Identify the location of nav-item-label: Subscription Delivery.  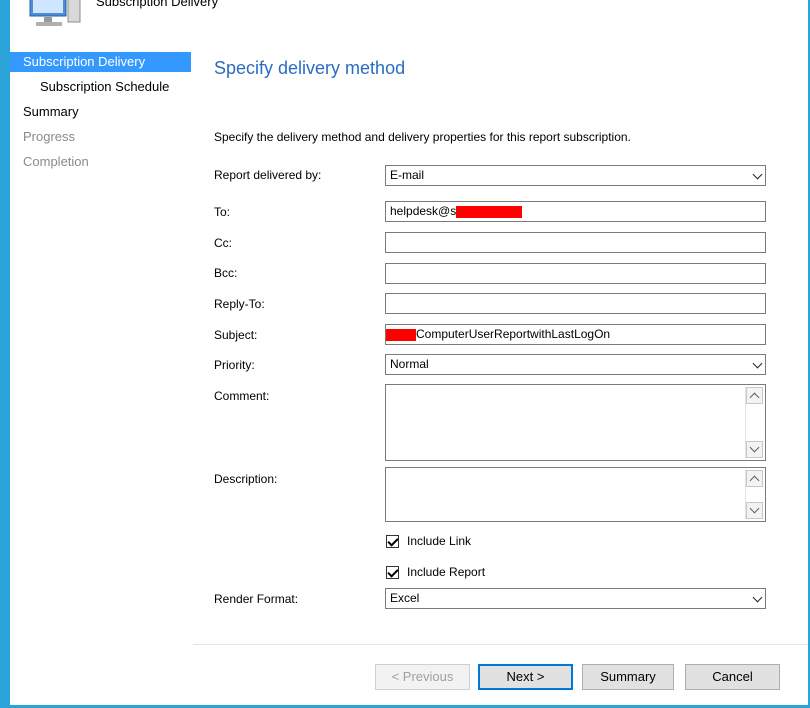
(84, 61).